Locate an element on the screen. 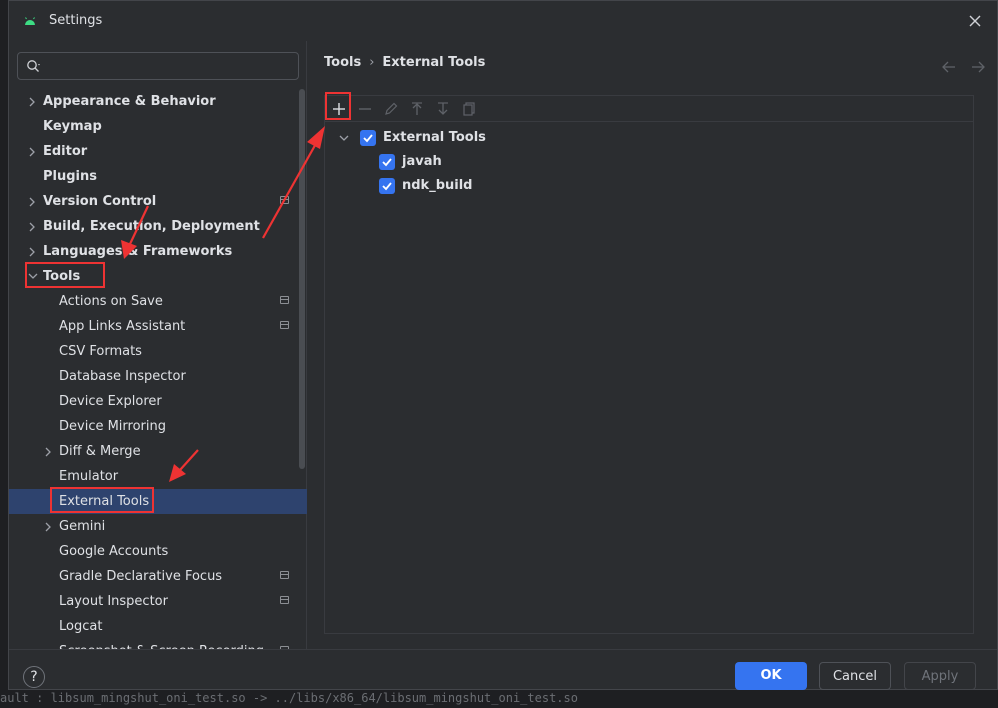 The image size is (998, 708). close-icon is located at coordinates (975, 21).